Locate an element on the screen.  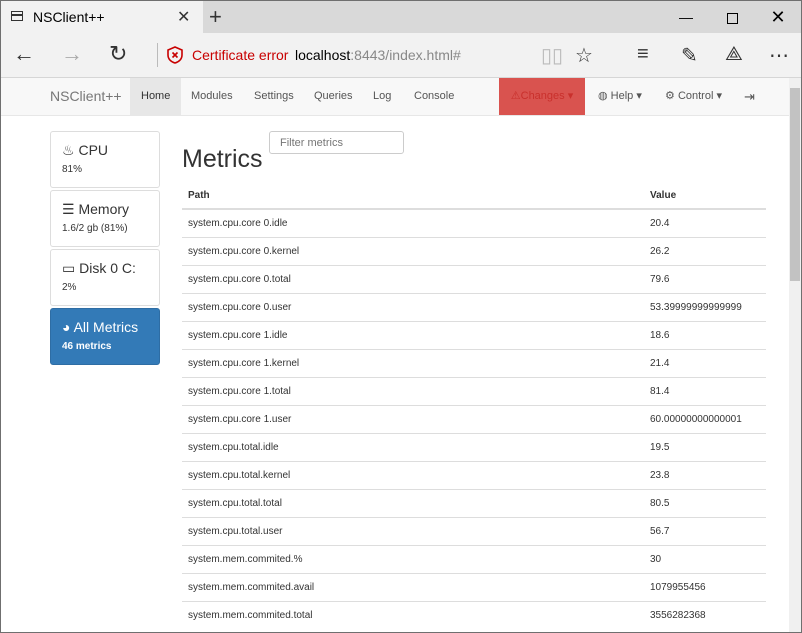
browser-tab: NSClient++ ✕ is located at coordinates (102, 17).